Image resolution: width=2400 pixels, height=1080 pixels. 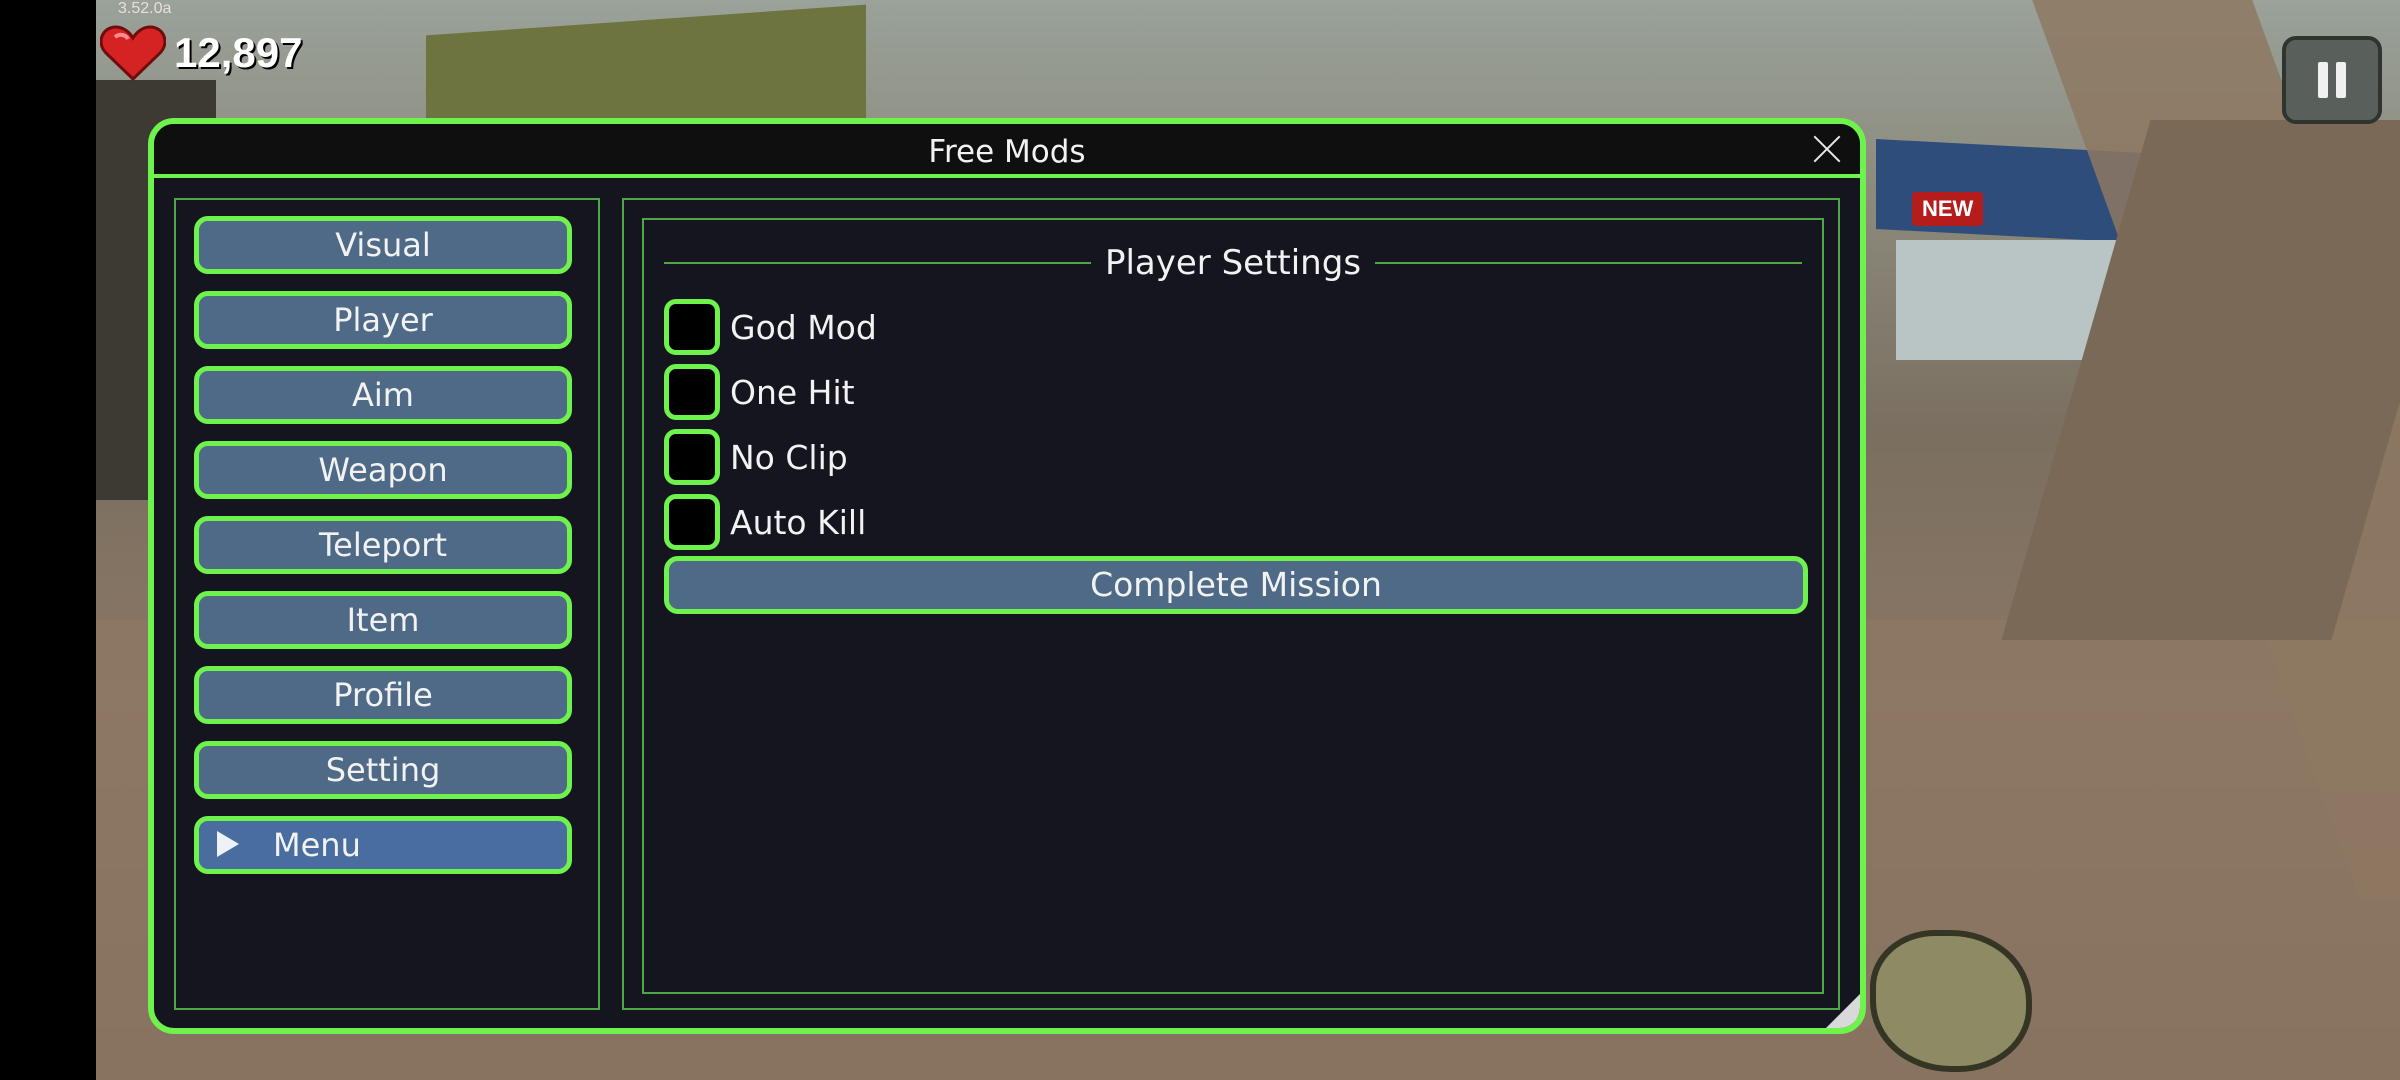 What do you see at coordinates (692, 327) in the screenshot?
I see `god-mod-checkbox` at bounding box center [692, 327].